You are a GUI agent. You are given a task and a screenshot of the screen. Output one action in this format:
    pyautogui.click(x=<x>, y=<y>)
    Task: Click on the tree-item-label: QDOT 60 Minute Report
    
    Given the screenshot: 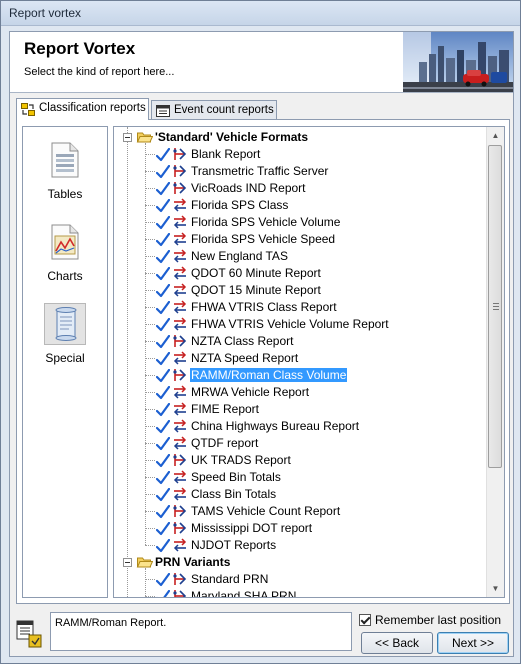 What is the action you would take?
    pyautogui.click(x=256, y=273)
    